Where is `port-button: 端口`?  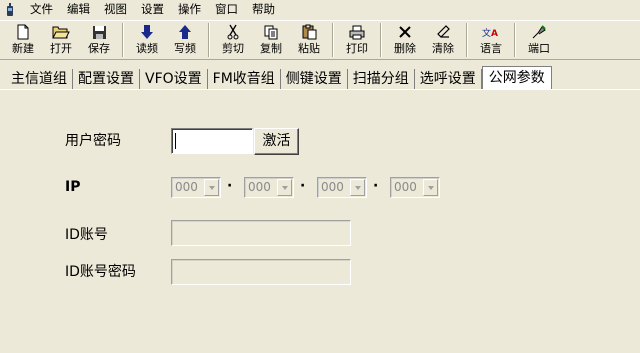 port-button: 端口 is located at coordinates (539, 40).